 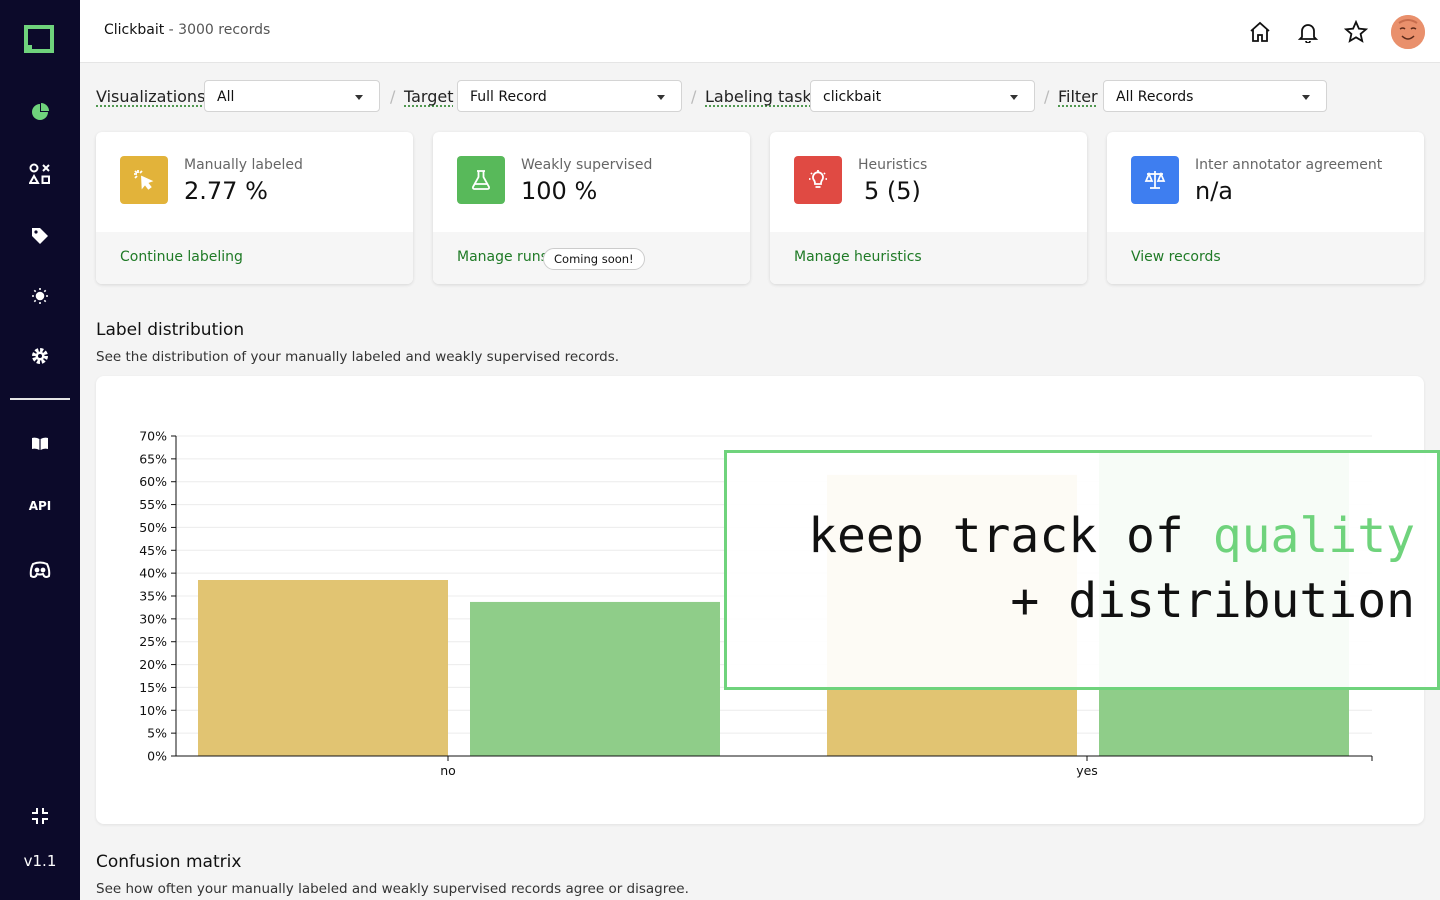 I want to click on confusion-matrix-title: Confusion matrix, so click(x=169, y=862).